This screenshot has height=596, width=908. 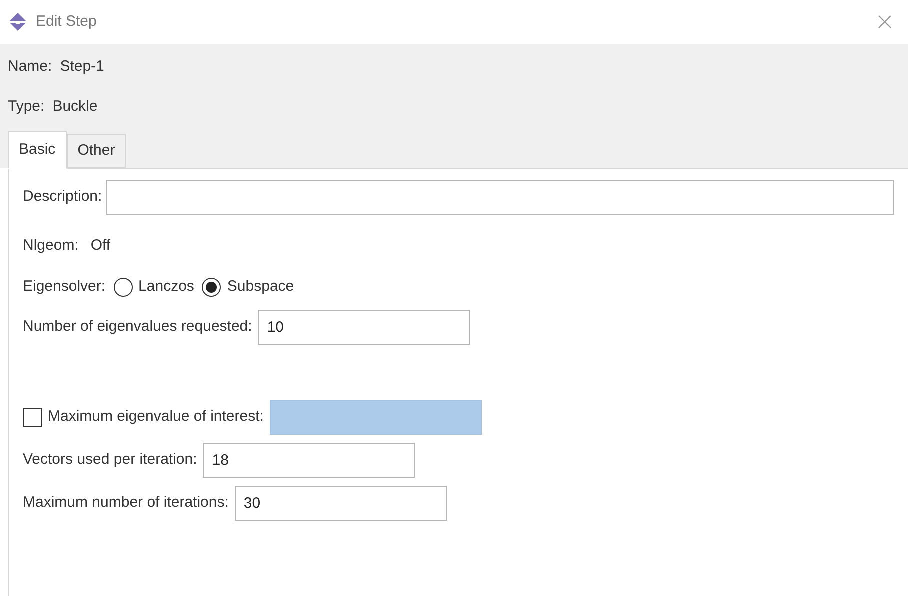 What do you see at coordinates (156, 416) in the screenshot?
I see `field-label: Maximum eigenvalue of interest:` at bounding box center [156, 416].